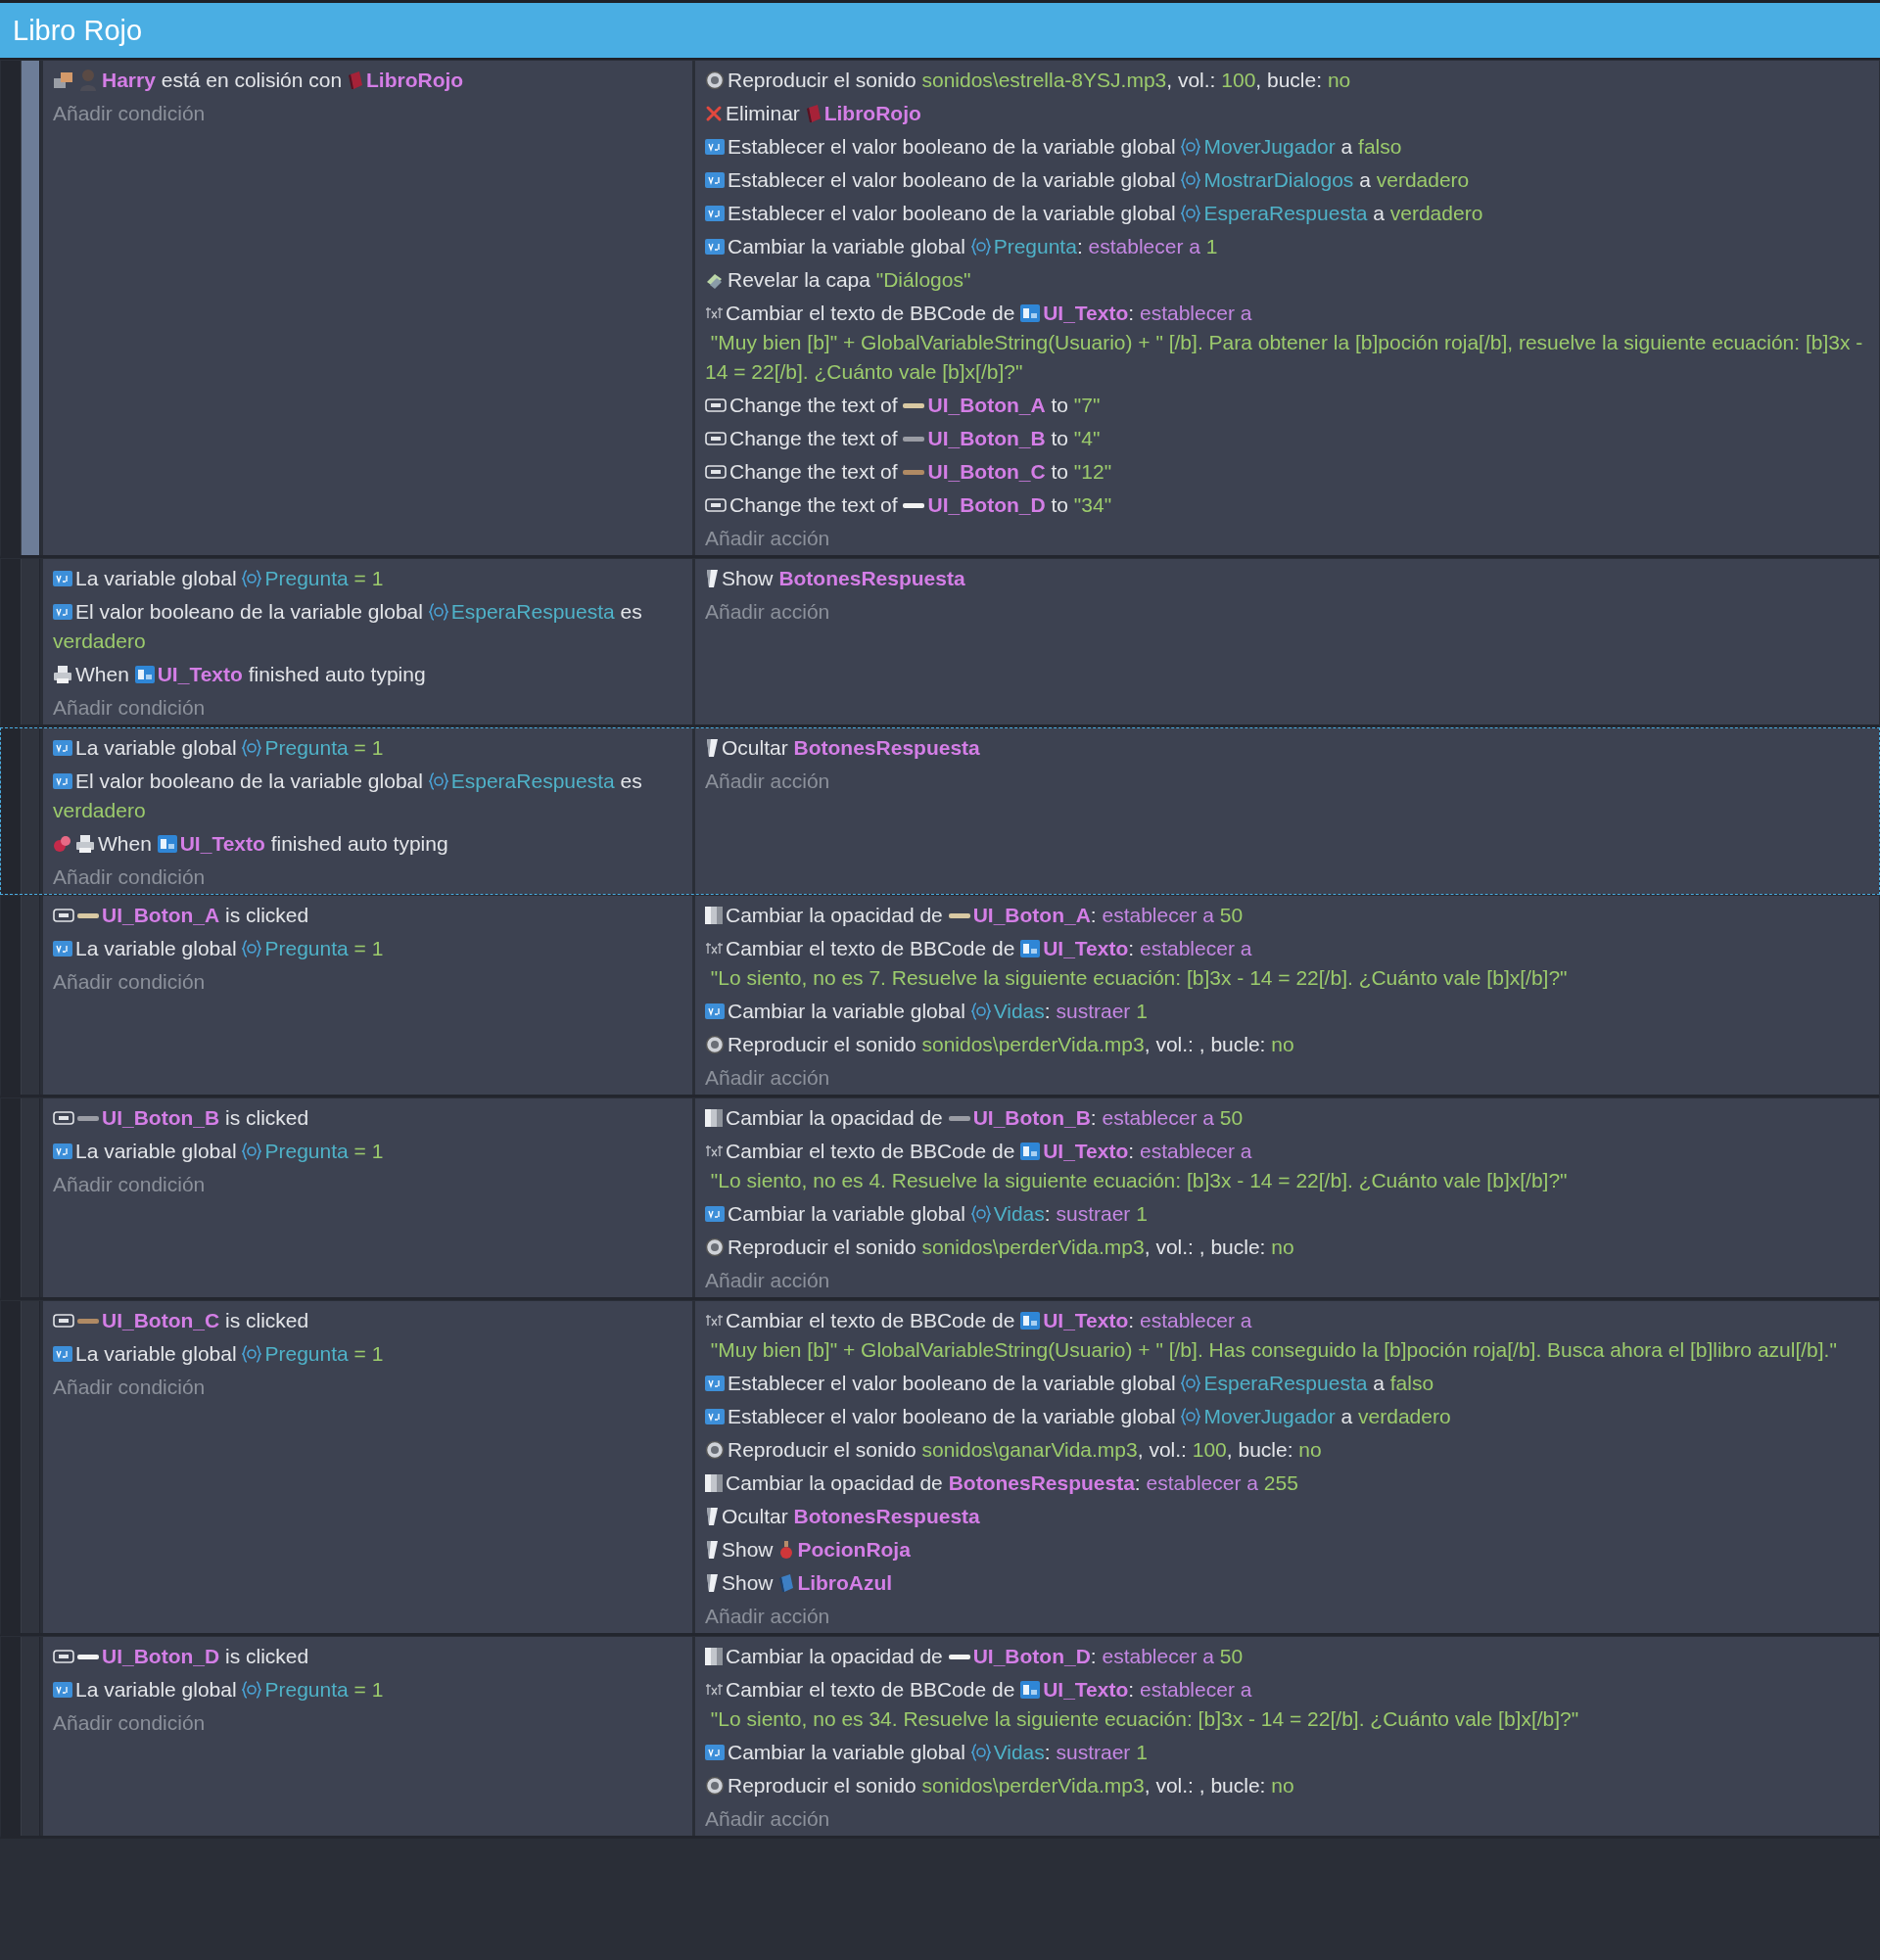 This screenshot has width=1880, height=1960. I want to click on event-text: Cambiar el texto de BBCode de, so click(871, 948).